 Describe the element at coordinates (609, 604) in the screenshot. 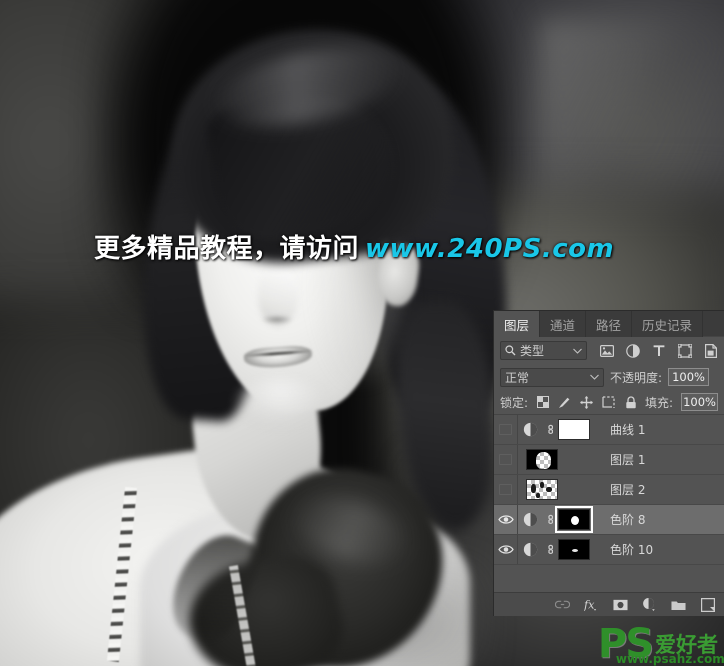

I see `layers-panel-footer: fx` at that location.